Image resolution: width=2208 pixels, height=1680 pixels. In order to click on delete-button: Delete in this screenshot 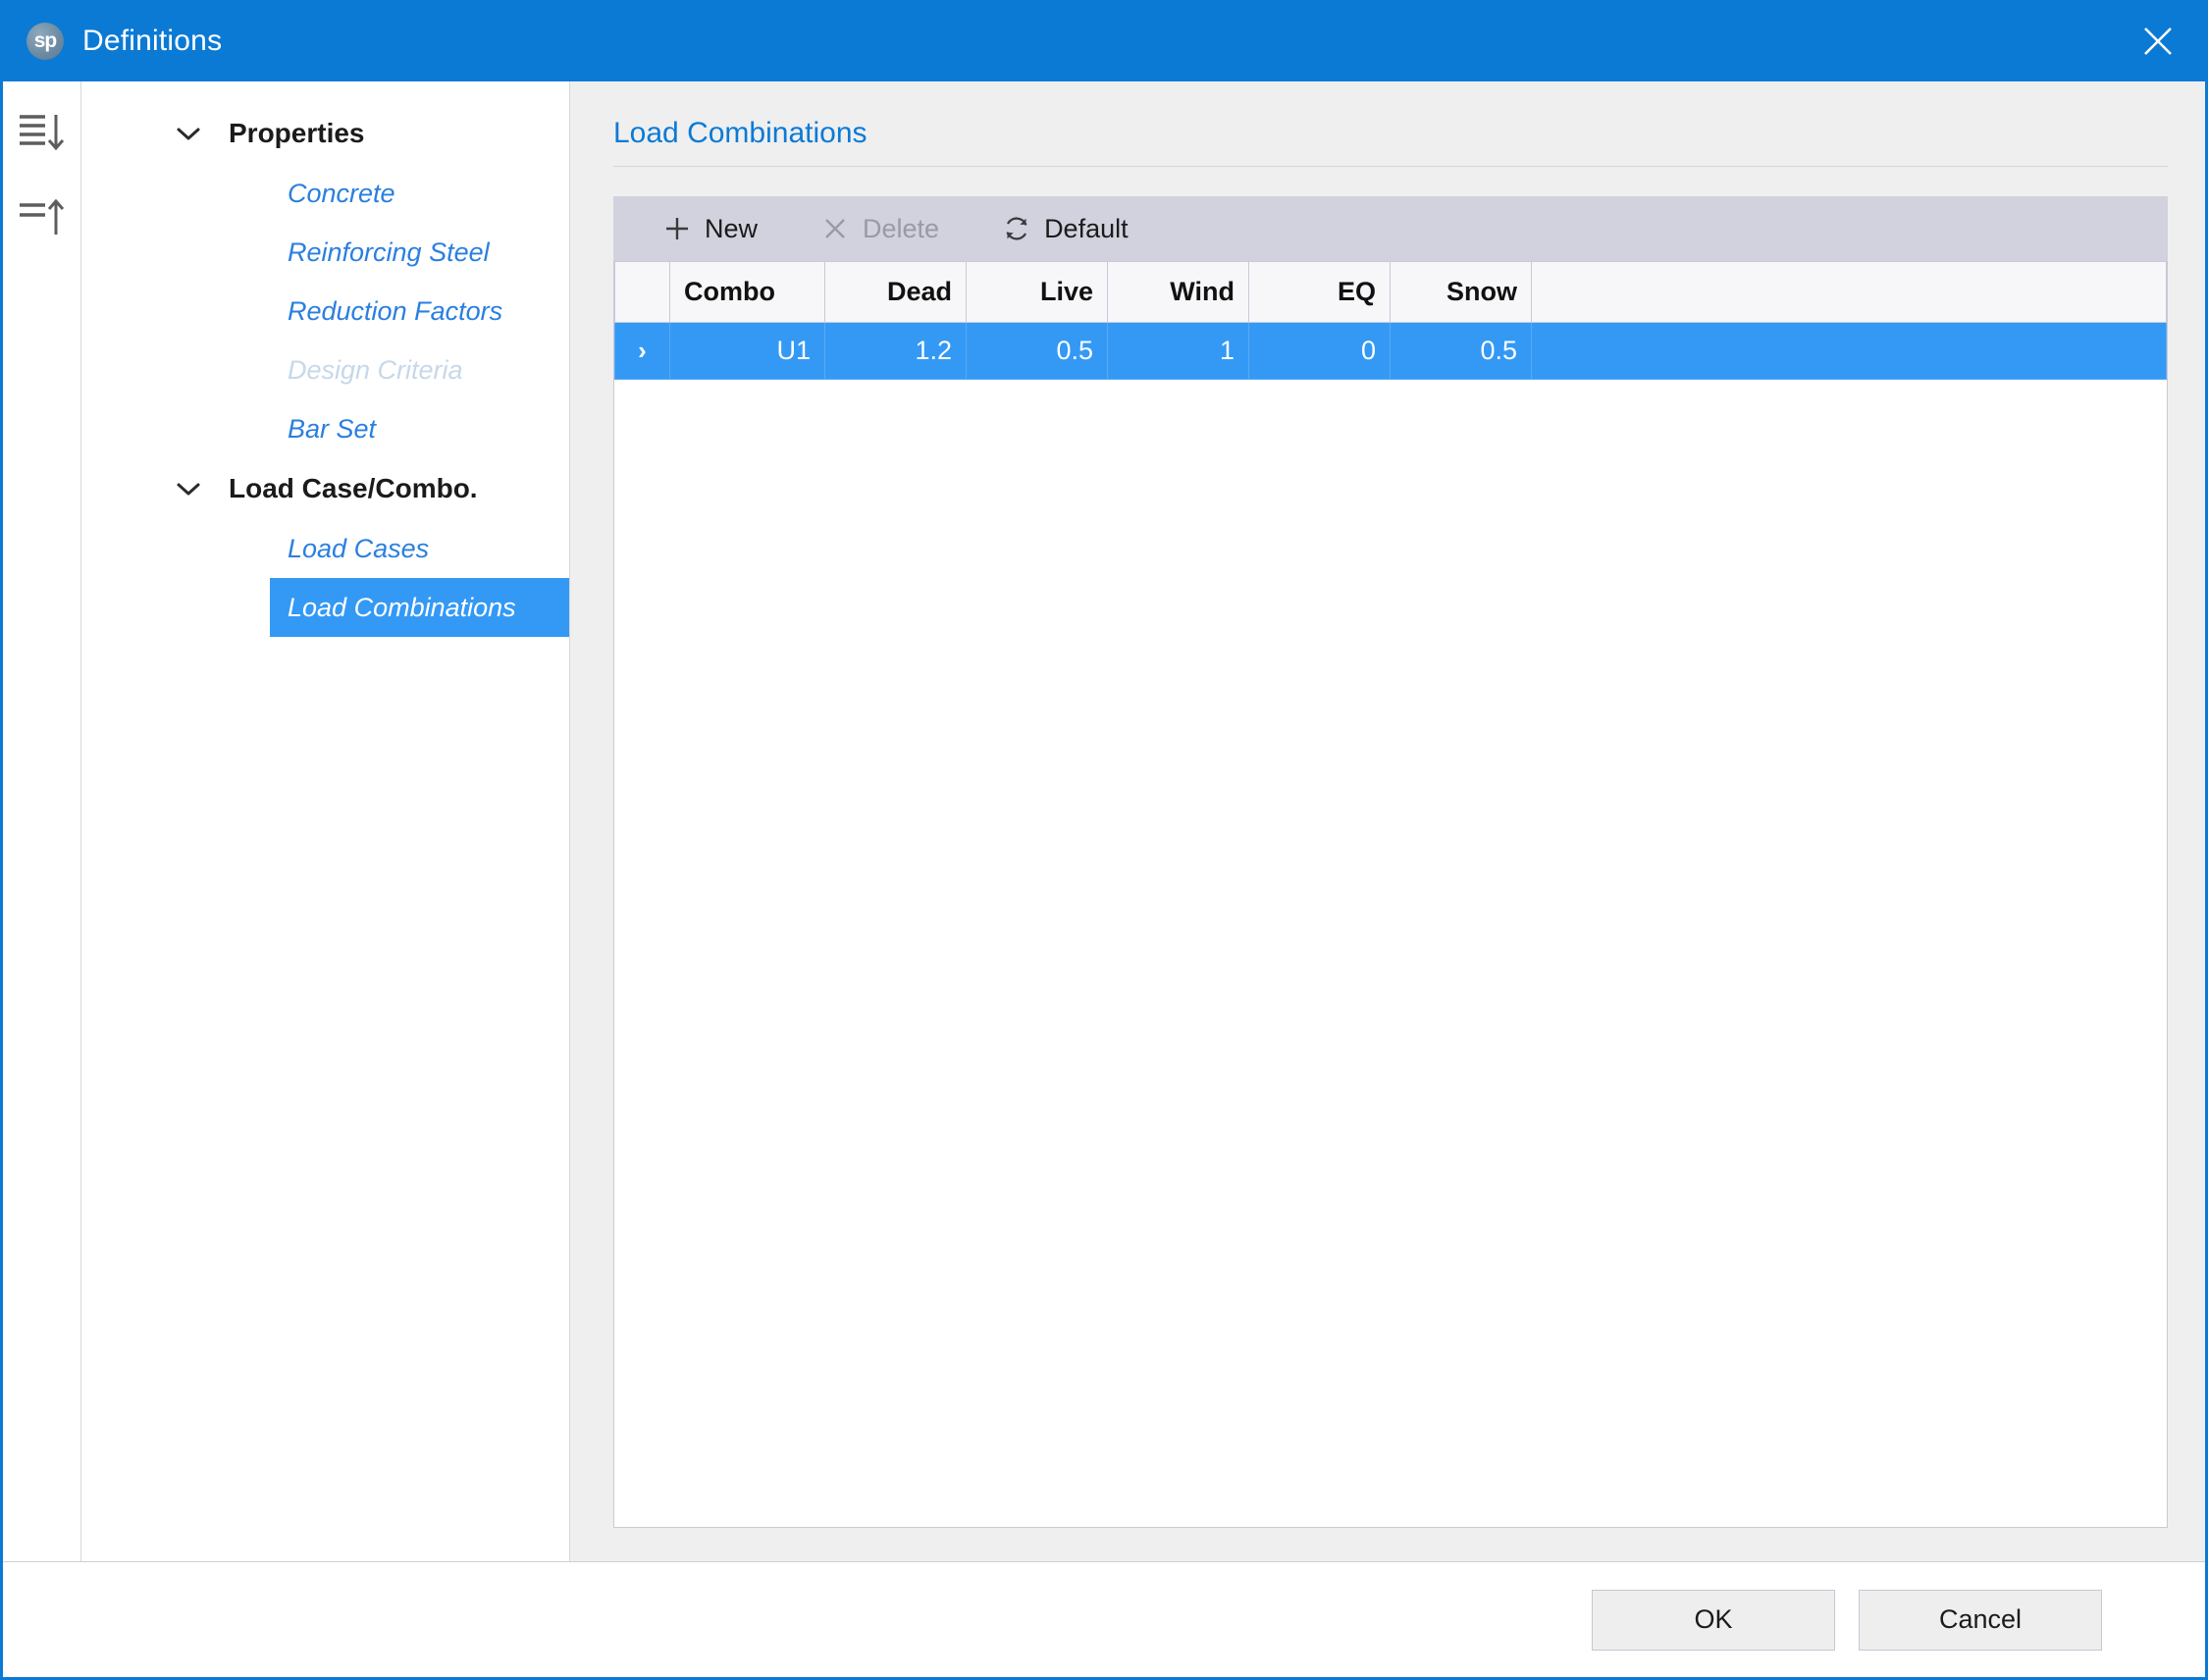, I will do `click(879, 228)`.